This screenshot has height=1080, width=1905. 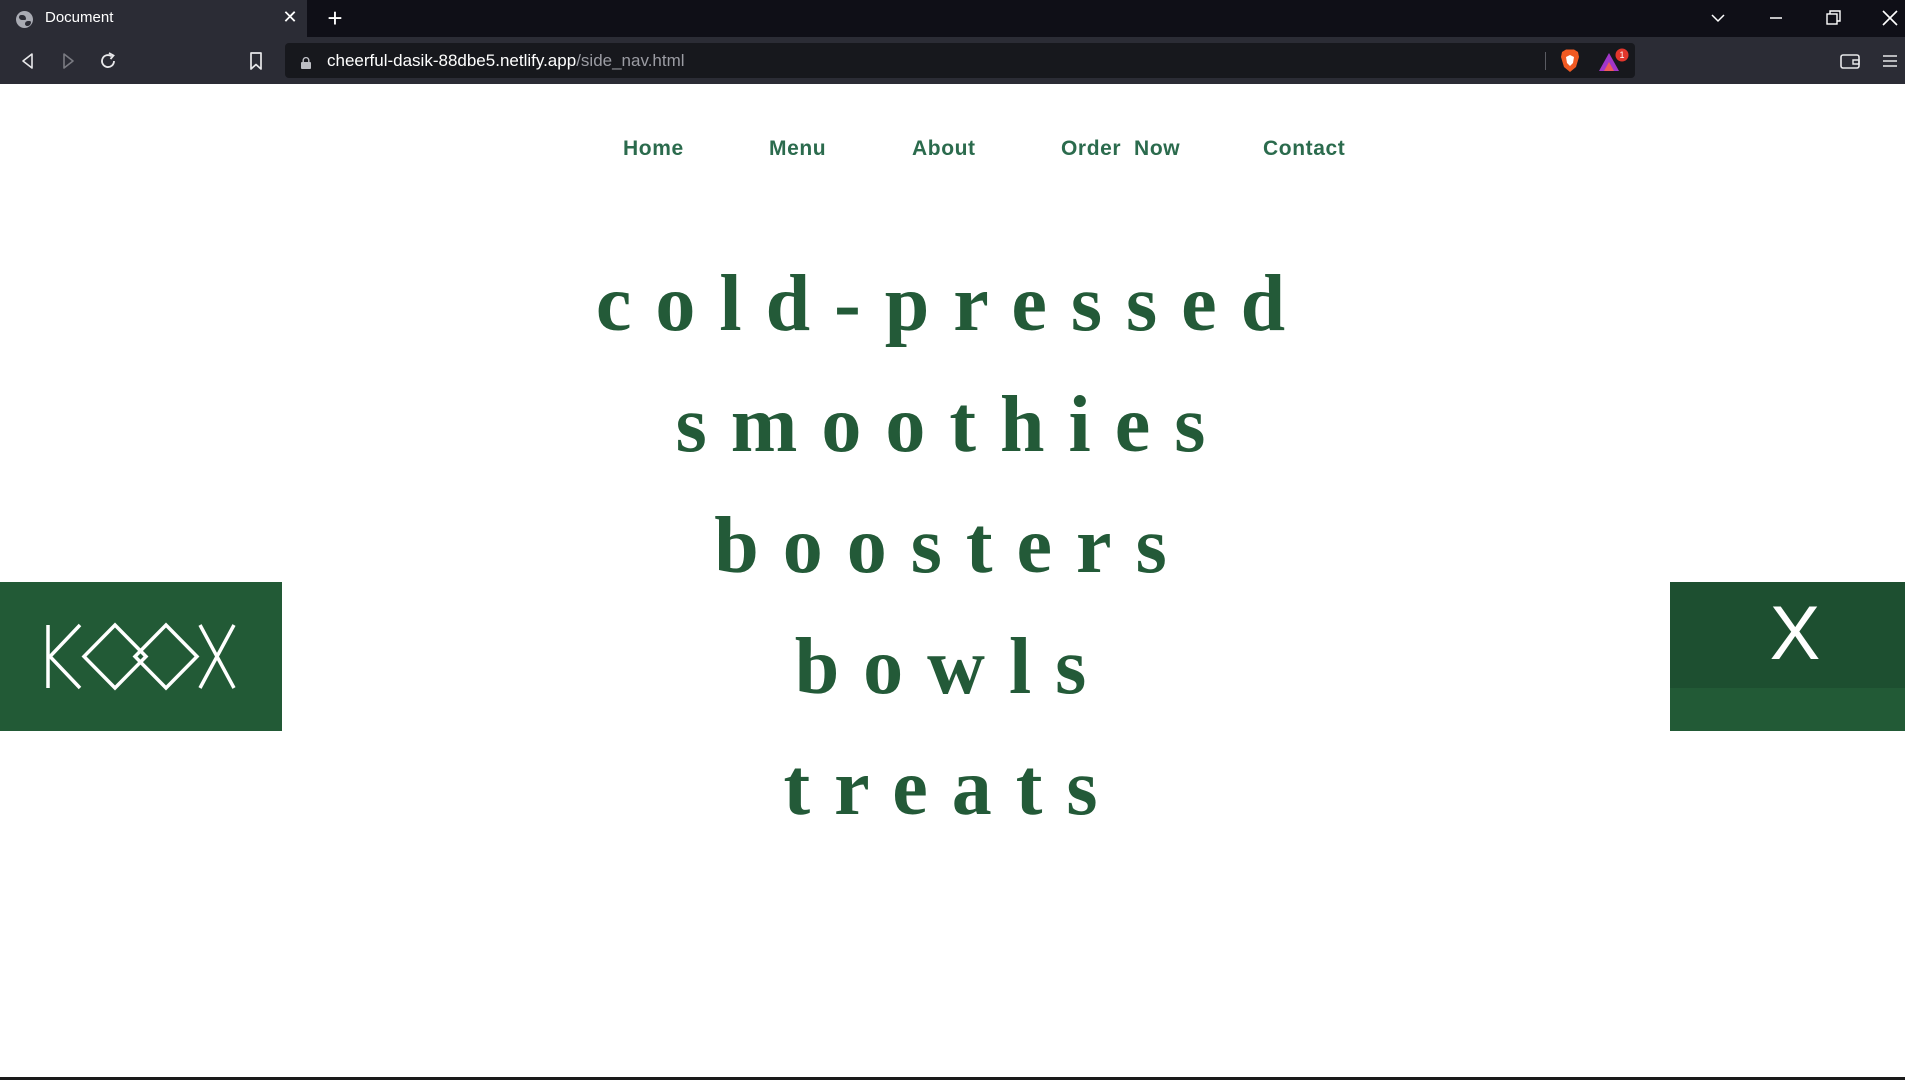 I want to click on minimize-icon, so click(x=1776, y=18).